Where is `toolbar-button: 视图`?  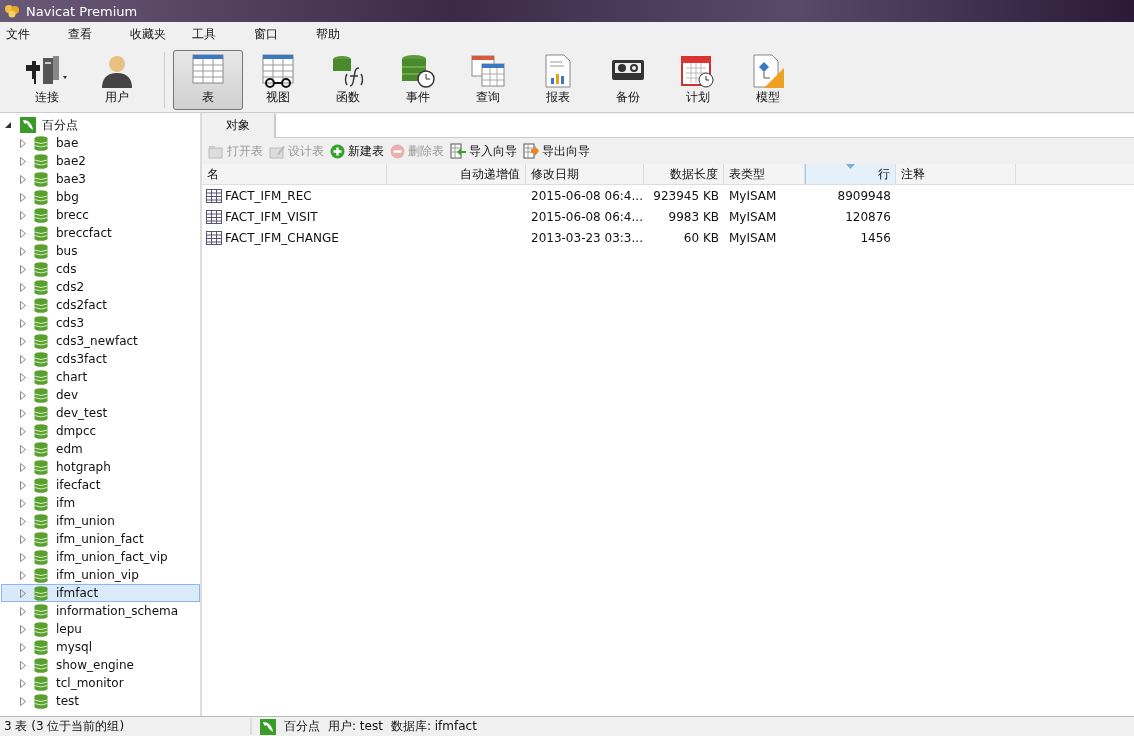
toolbar-button: 视图 is located at coordinates (278, 79).